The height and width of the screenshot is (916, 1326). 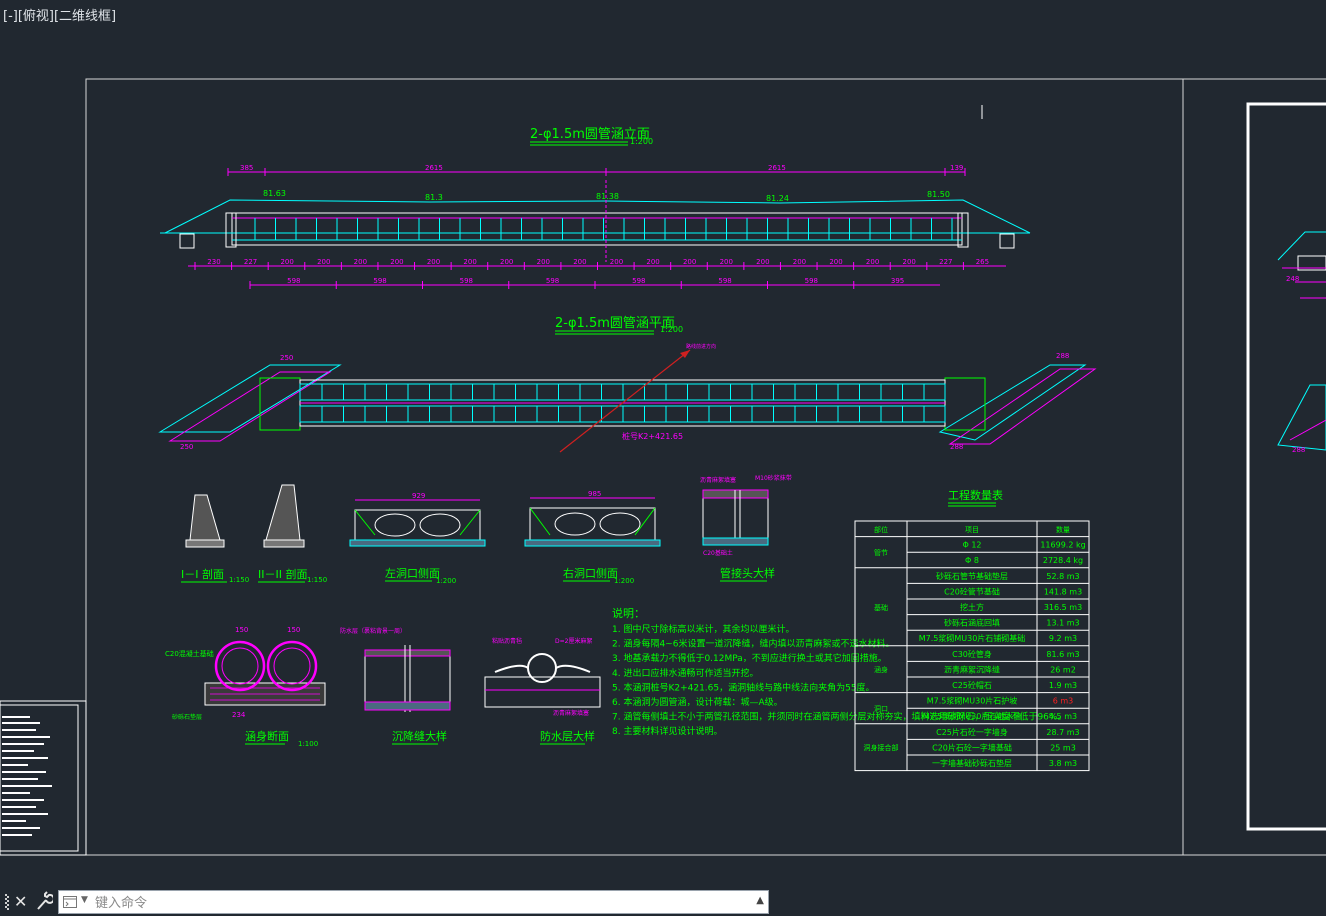 I want to click on table-quantity: 28.7 m3, so click(x=1062, y=732).